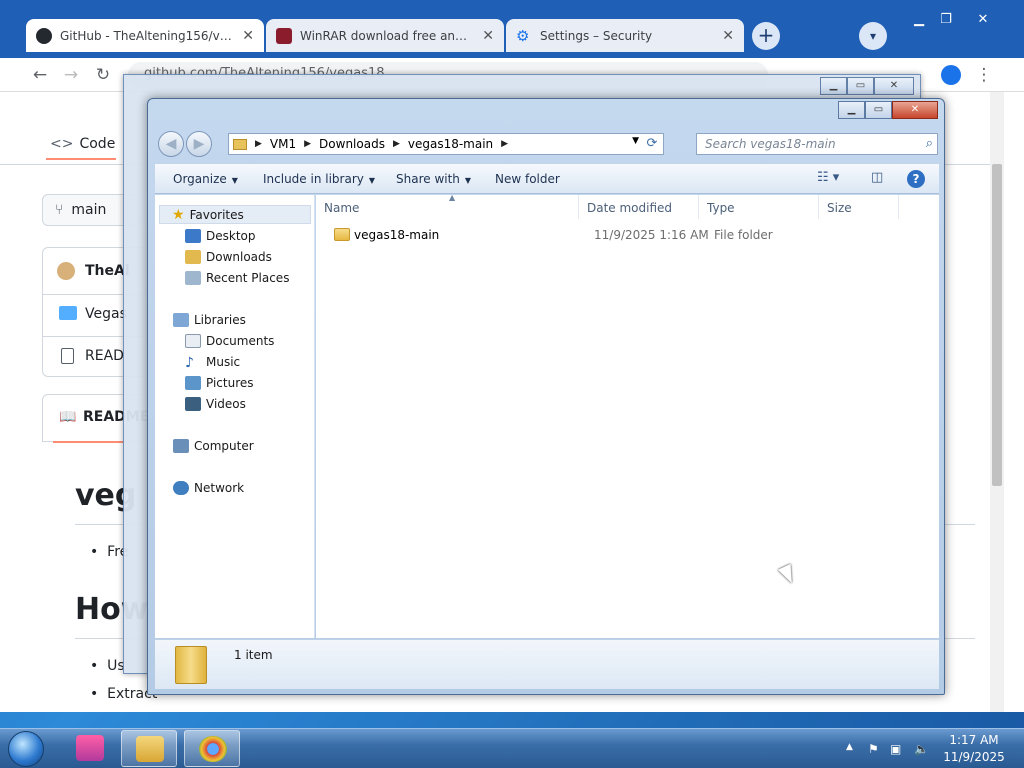 Image resolution: width=1024 pixels, height=768 pixels. Describe the element at coordinates (68, 417) in the screenshot. I see `book-icon: 📖` at that location.